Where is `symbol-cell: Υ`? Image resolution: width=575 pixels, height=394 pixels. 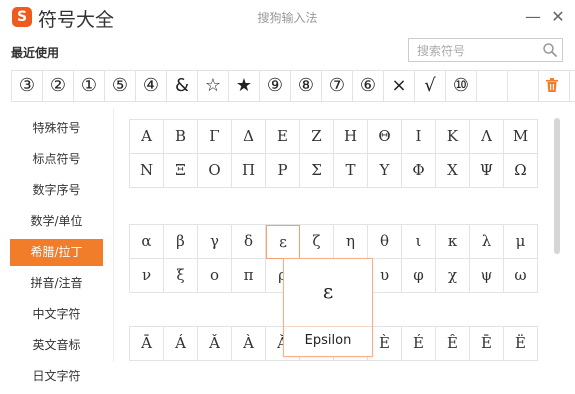
symbol-cell: Υ is located at coordinates (385, 171).